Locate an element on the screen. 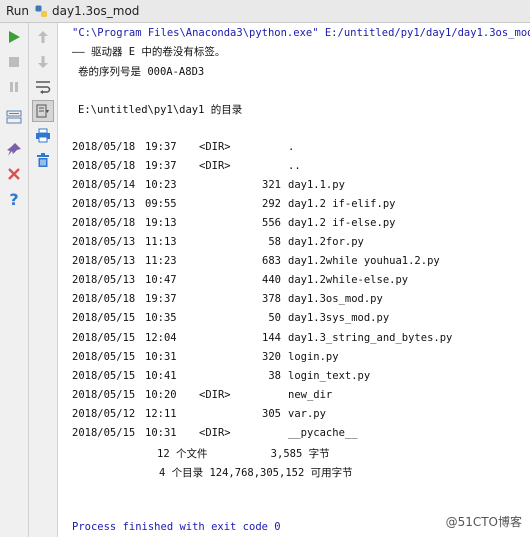 This screenshot has height=537, width=530. stop-icon is located at coordinates (14, 62).